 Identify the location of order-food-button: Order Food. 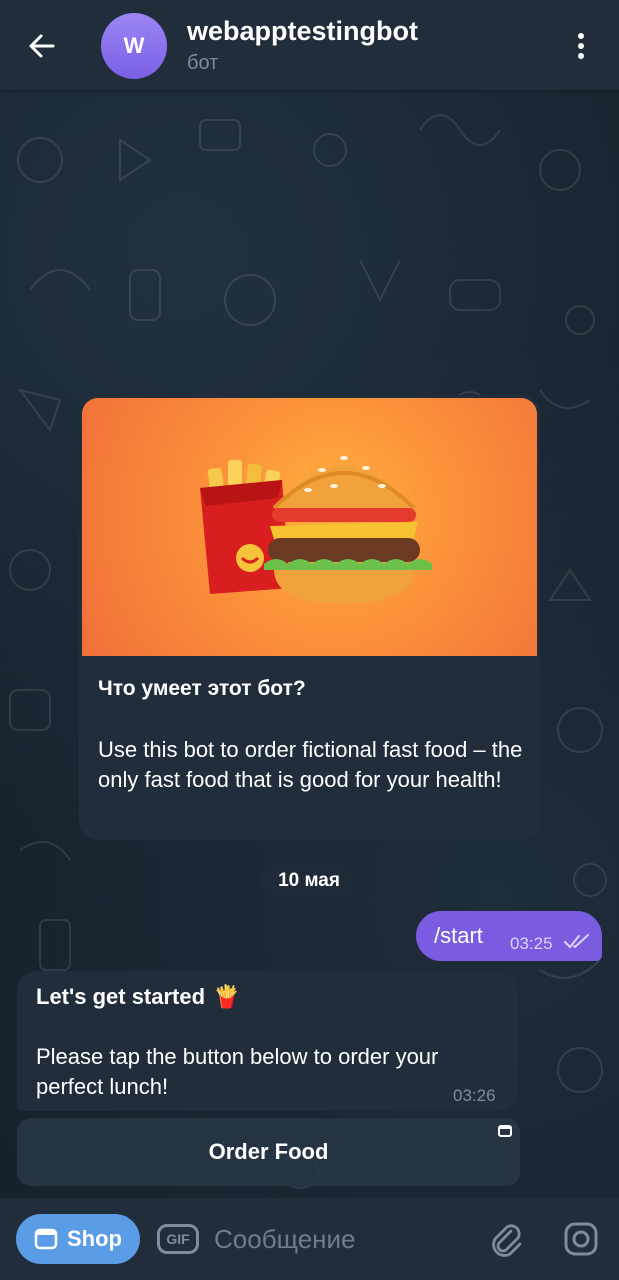
(268, 1152).